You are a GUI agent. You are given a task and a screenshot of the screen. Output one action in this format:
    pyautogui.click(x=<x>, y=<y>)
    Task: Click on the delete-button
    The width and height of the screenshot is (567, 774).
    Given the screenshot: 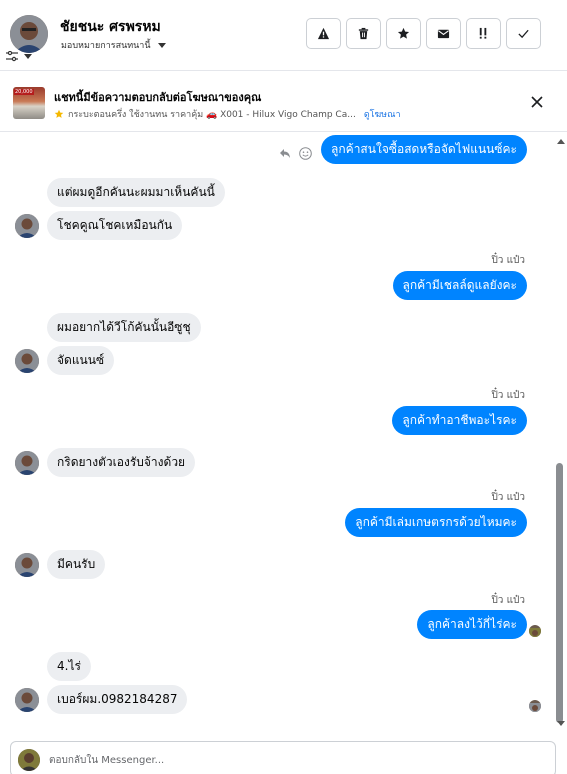 What is the action you would take?
    pyautogui.click(x=363, y=33)
    